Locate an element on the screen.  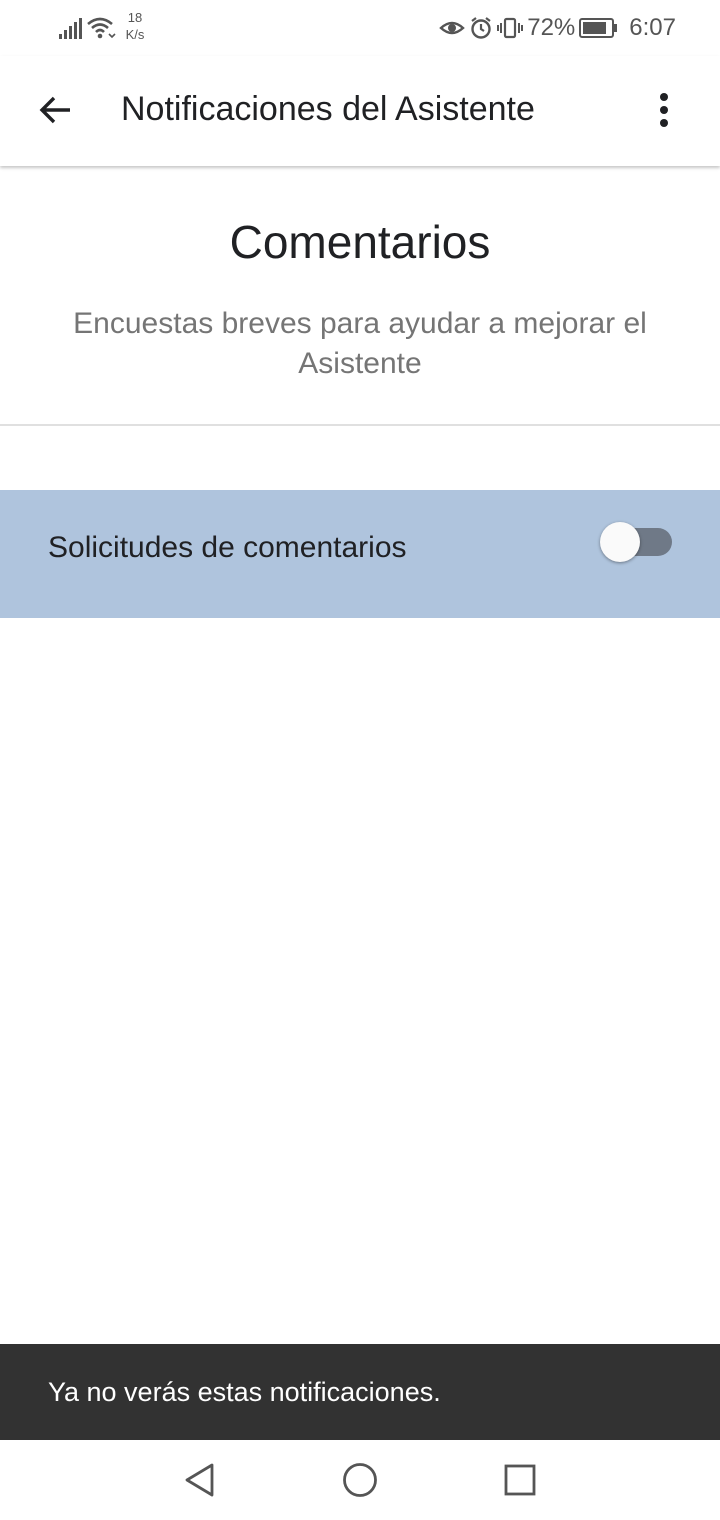
status-left is located at coordinates (87, 28).